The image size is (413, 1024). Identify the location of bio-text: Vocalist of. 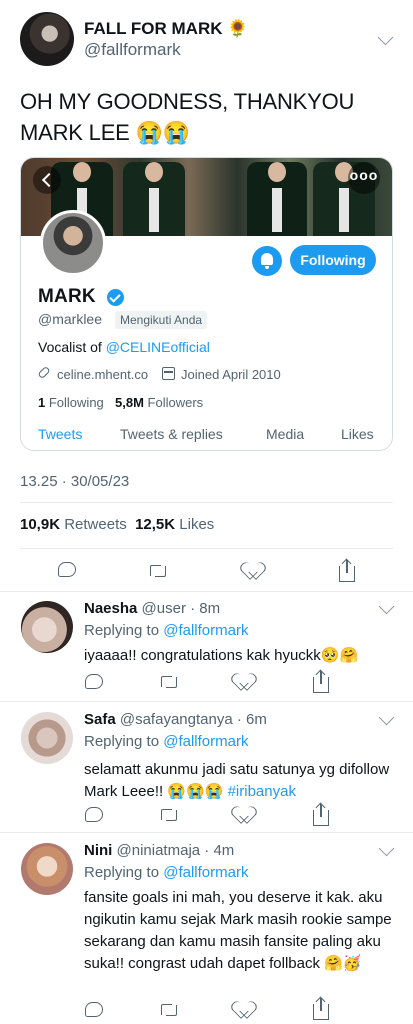
(72, 347).